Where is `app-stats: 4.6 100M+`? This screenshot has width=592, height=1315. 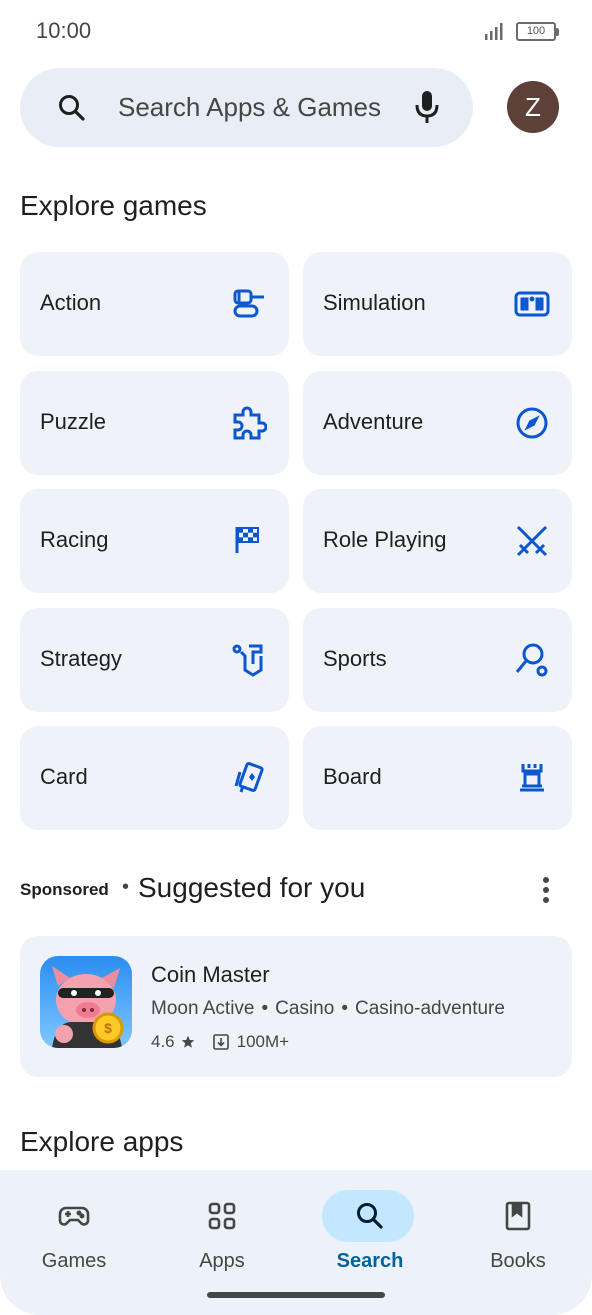
app-stats: 4.6 100M+ is located at coordinates (220, 1042).